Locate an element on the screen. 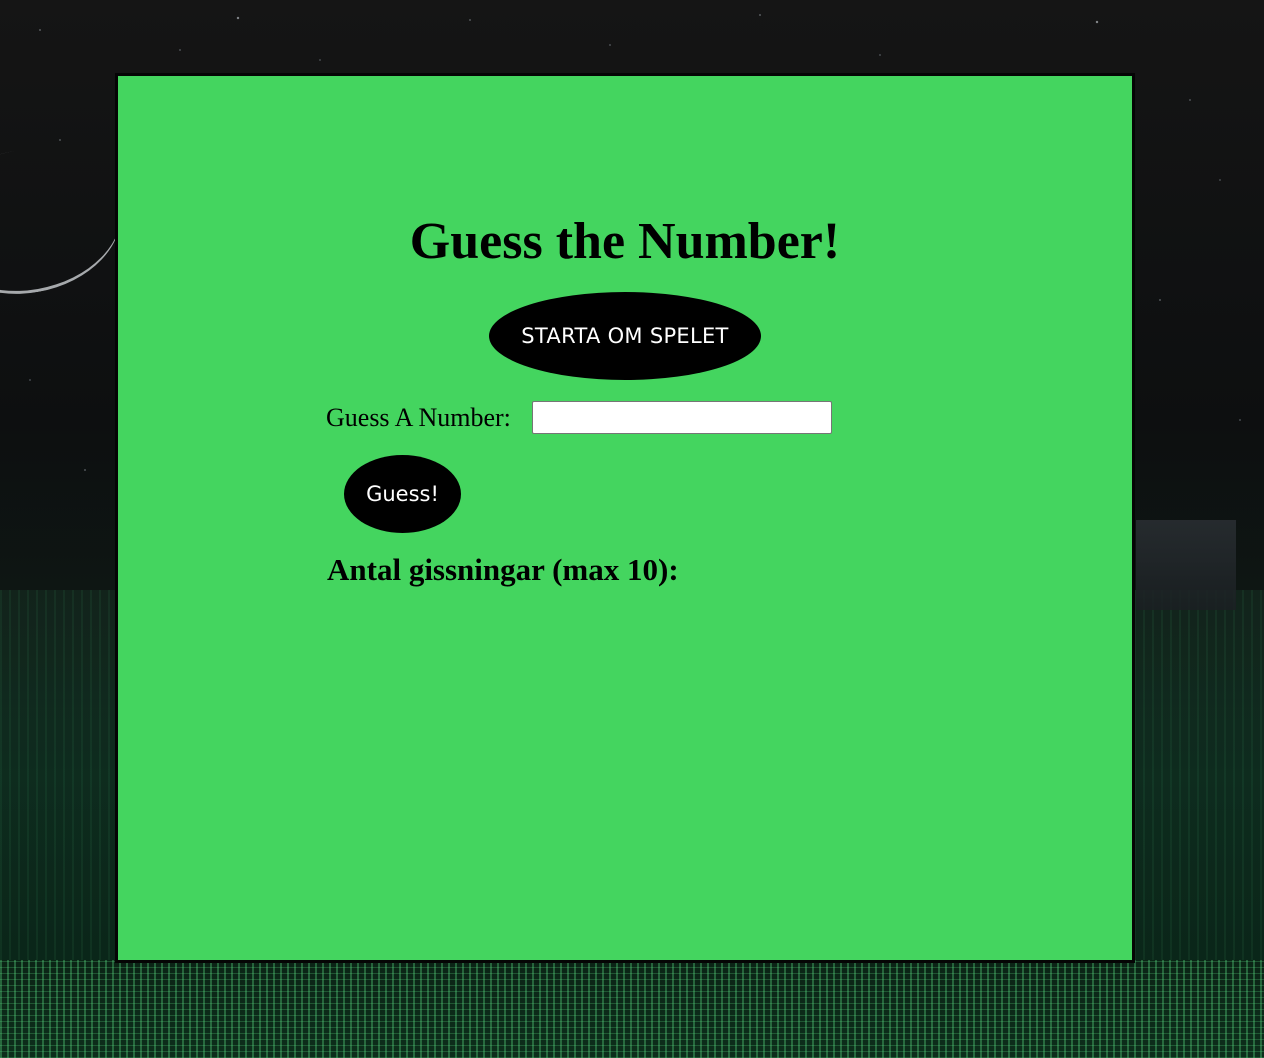 This screenshot has width=1264, height=1058. restart-game-button: STARTA OM SPELET is located at coordinates (625, 336).